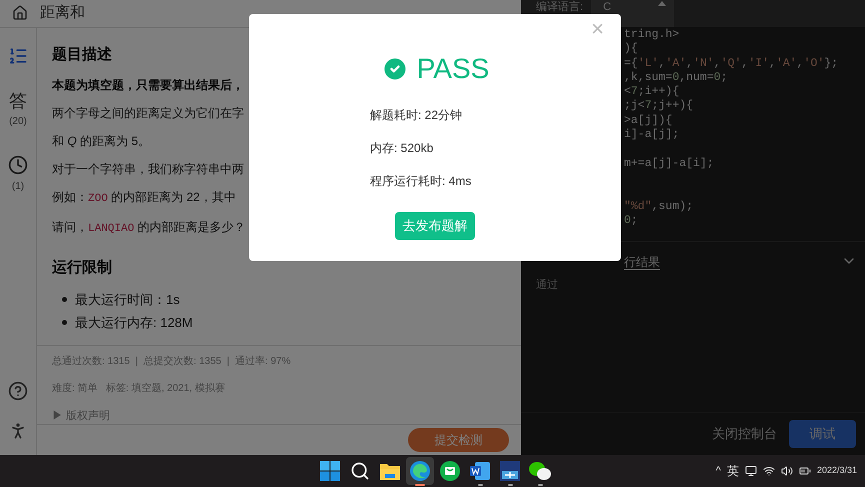 The height and width of the screenshot is (487, 865). Describe the element at coordinates (652, 135) in the screenshot. I see `code-line: i]-a[j];` at that location.